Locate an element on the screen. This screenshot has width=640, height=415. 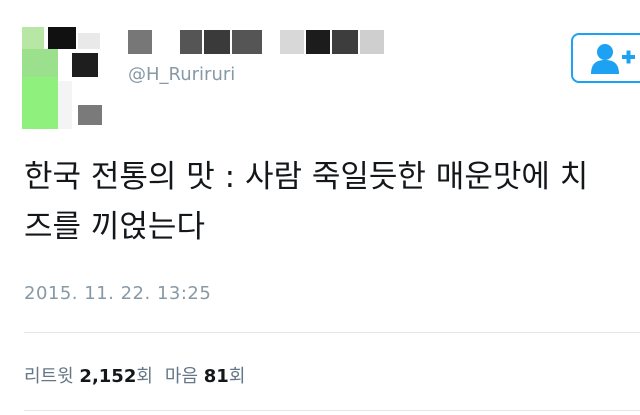
retweets-unit: 회 is located at coordinates (144, 376).